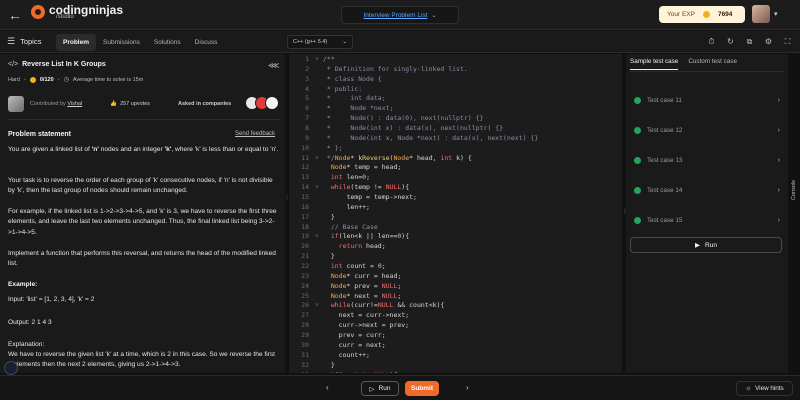 This screenshot has height=400, width=800. I want to click on code-line: 23 Node* curr = head;, so click(455, 277).